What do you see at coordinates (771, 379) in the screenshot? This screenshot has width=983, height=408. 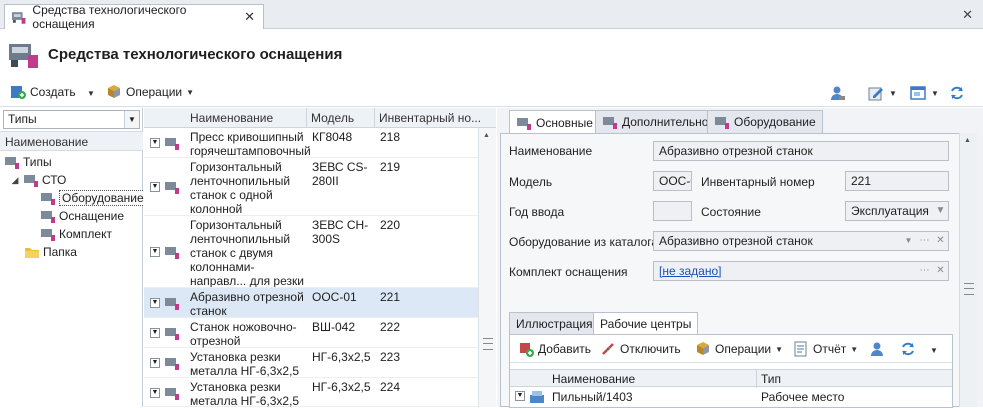 I see `column-wc-type-header: Тип` at bounding box center [771, 379].